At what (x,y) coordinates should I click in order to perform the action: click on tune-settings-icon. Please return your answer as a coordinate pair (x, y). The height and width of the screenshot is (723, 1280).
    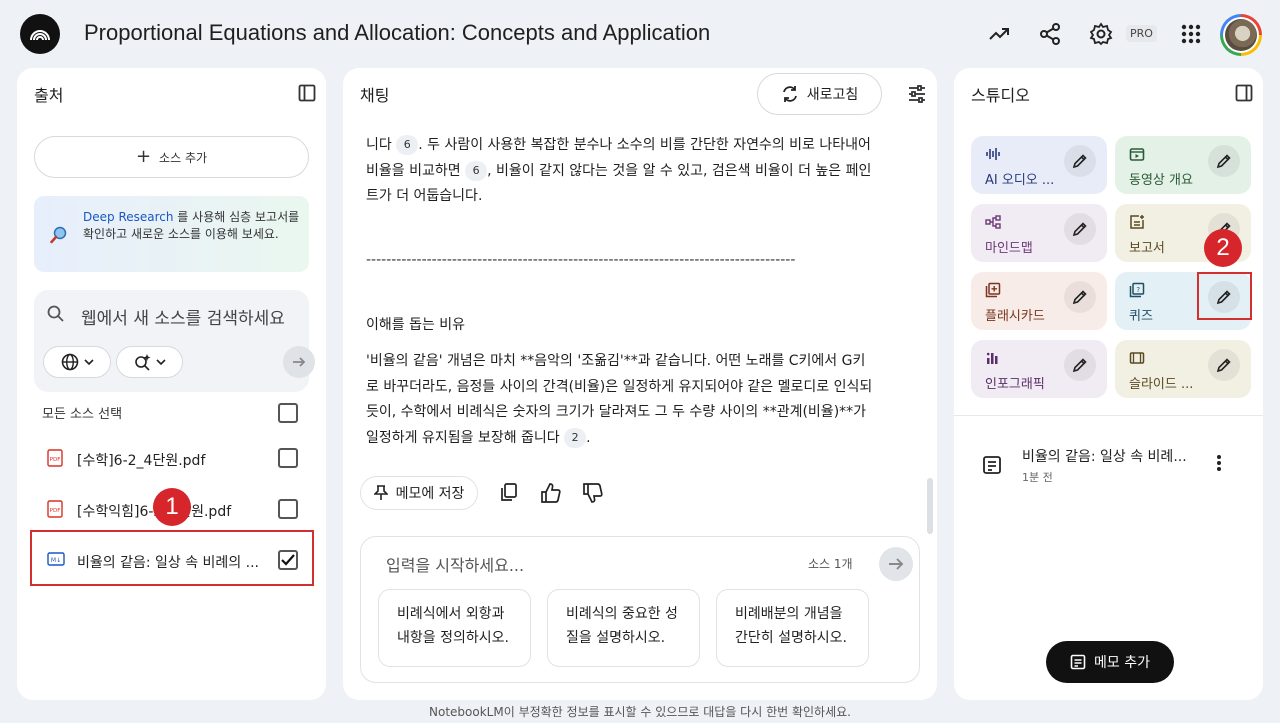
    Looking at the image, I should click on (917, 94).